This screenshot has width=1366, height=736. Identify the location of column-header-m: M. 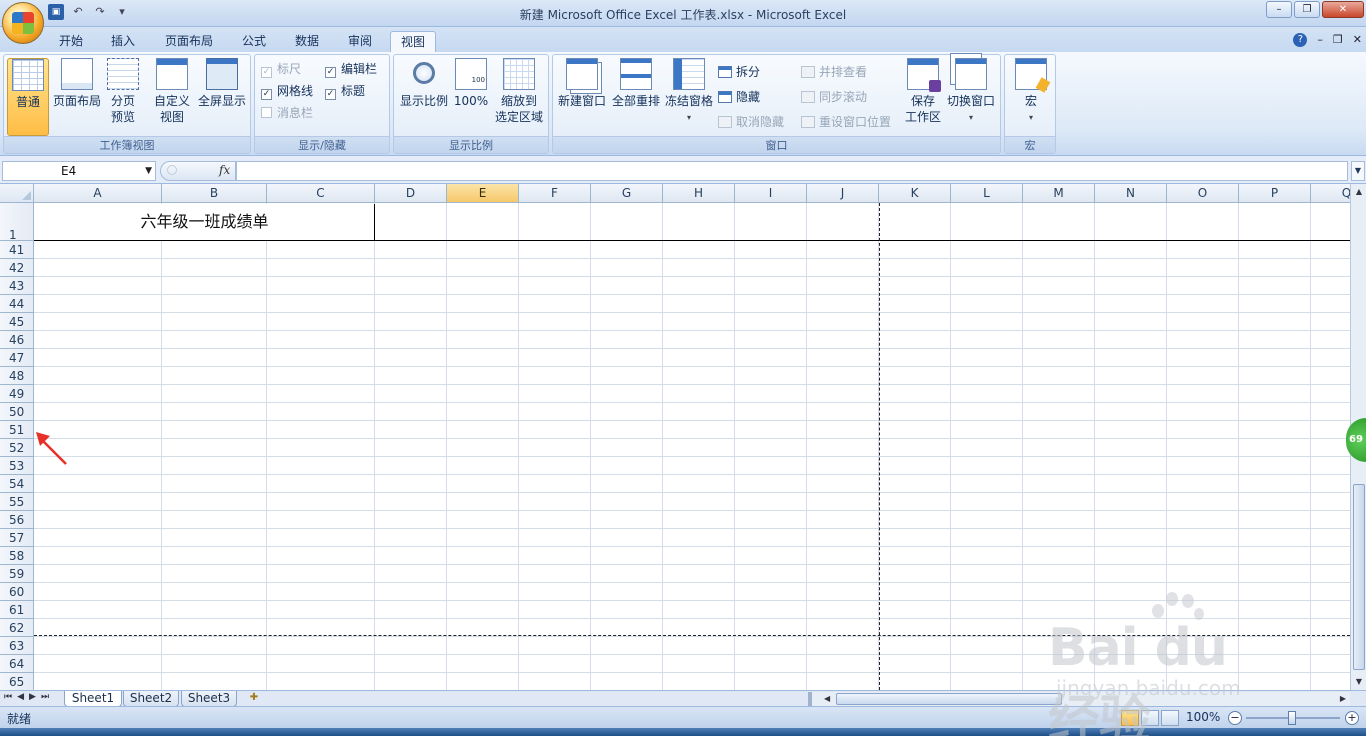
(1059, 193).